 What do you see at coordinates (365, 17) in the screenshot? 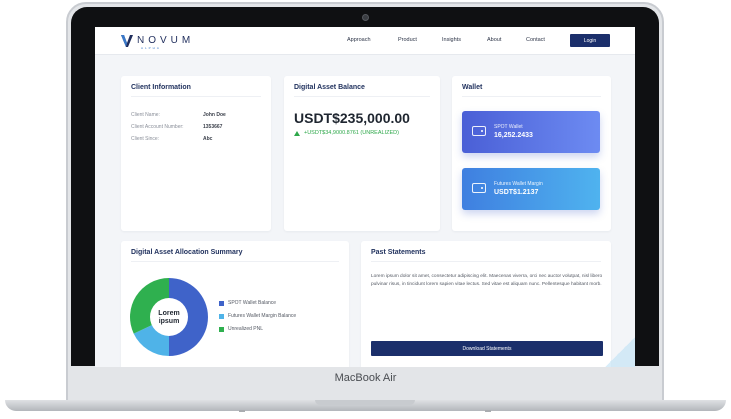
I see `camera-icon` at bounding box center [365, 17].